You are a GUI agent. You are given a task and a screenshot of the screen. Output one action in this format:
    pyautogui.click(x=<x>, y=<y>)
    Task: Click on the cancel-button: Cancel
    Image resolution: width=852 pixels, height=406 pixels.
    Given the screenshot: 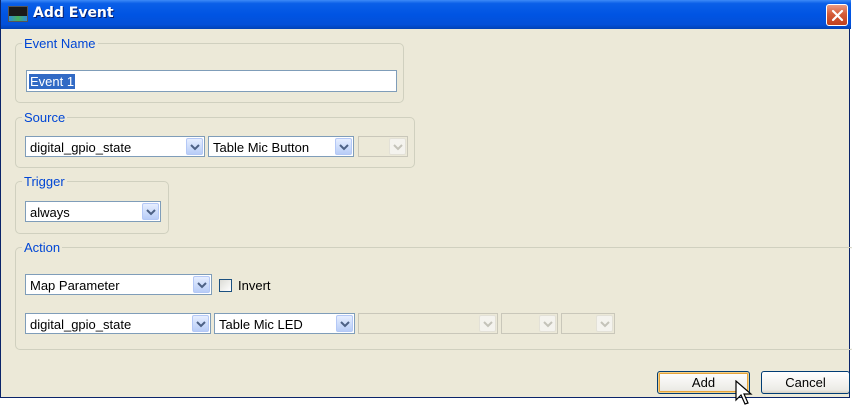 What is the action you would take?
    pyautogui.click(x=805, y=382)
    